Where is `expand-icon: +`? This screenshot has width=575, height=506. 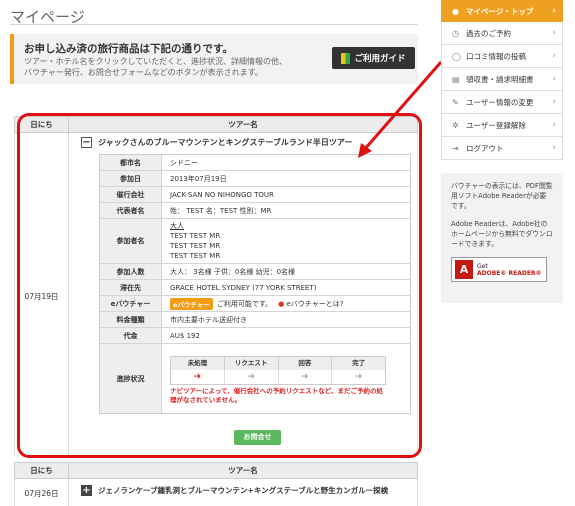
expand-icon: + is located at coordinates (86, 490).